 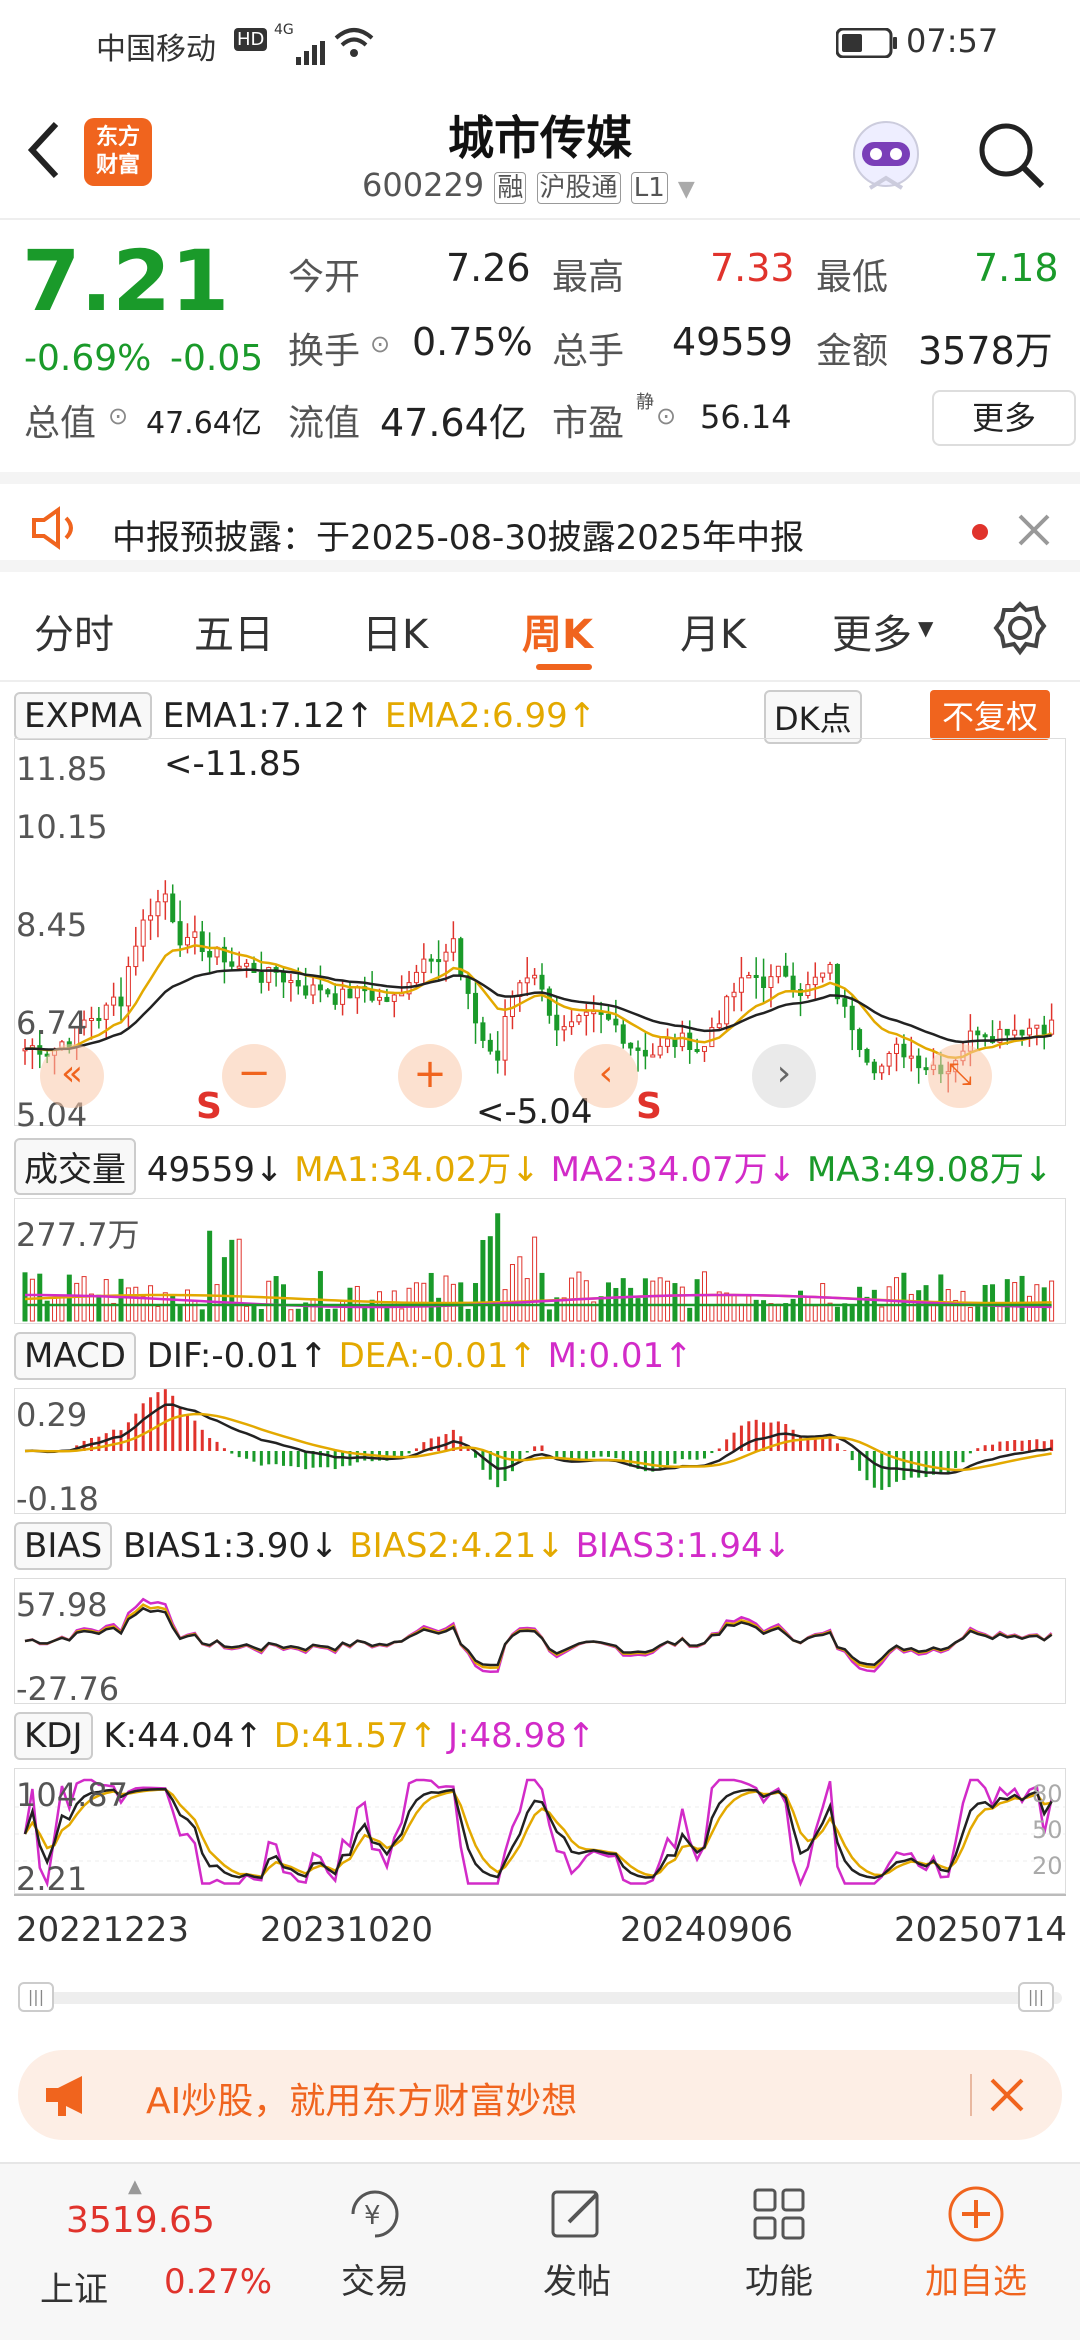 I want to click on nav-add-watchlist: 加自选, so click(x=976, y=2243).